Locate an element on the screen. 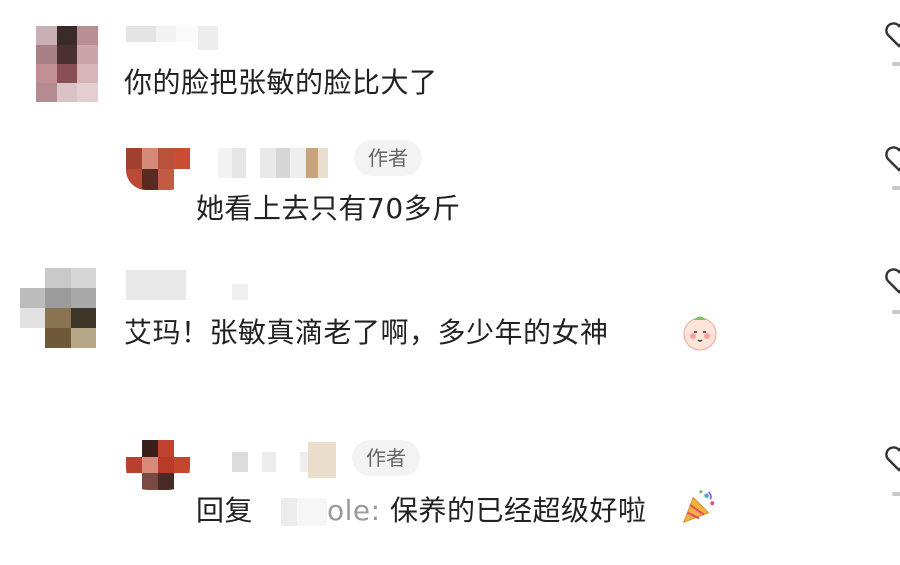 The image size is (900, 565). mention-name: ole: is located at coordinates (354, 510).